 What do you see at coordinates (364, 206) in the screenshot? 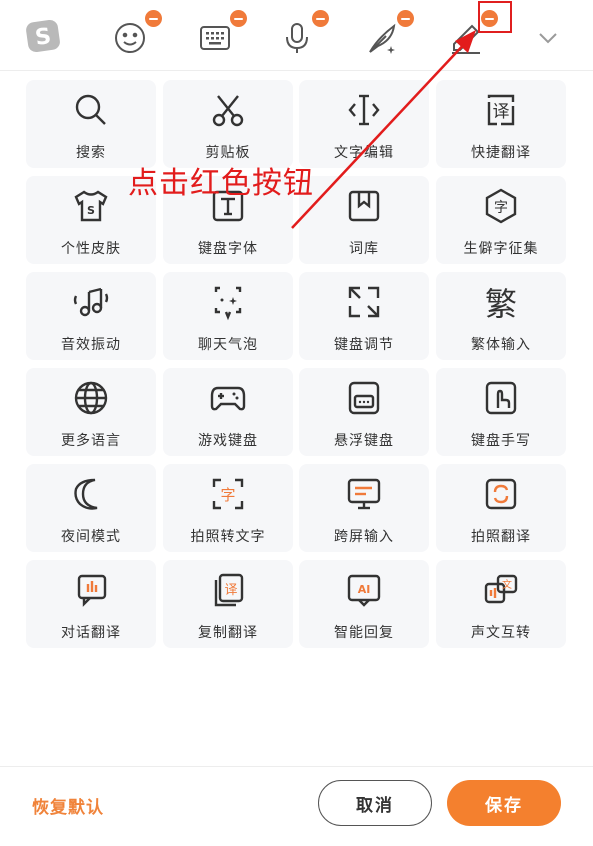
I see `bookmark-lexicon-icon` at bounding box center [364, 206].